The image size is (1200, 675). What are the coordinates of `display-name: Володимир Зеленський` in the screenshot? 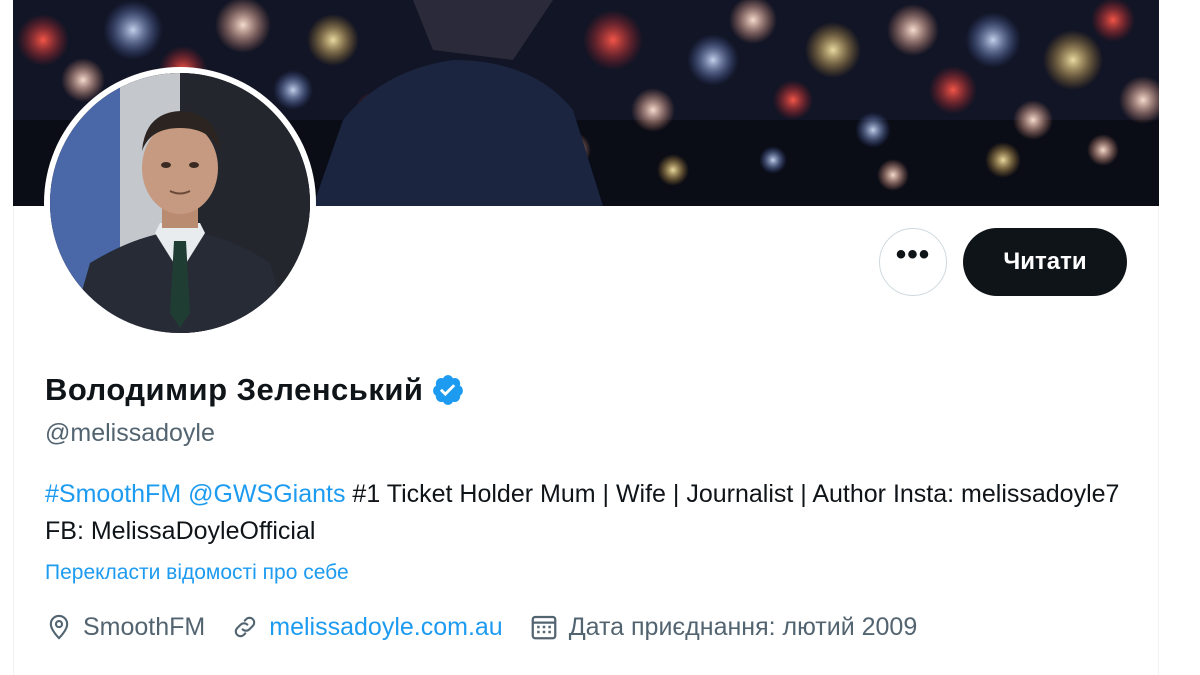 It's located at (234, 389).